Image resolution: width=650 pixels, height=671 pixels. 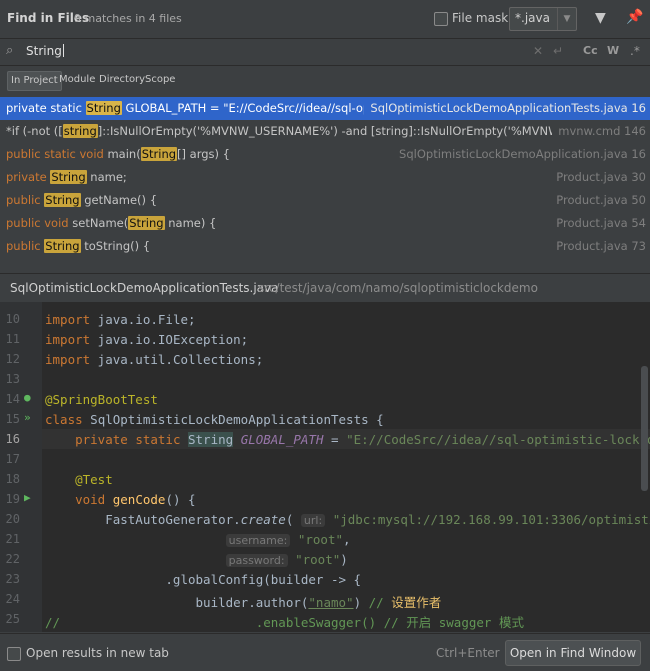 I want to click on line-number: 16, so click(x=12, y=439).